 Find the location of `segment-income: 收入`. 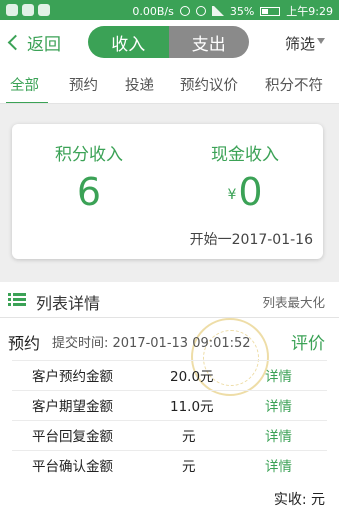

segment-income: 收入 is located at coordinates (128, 42).